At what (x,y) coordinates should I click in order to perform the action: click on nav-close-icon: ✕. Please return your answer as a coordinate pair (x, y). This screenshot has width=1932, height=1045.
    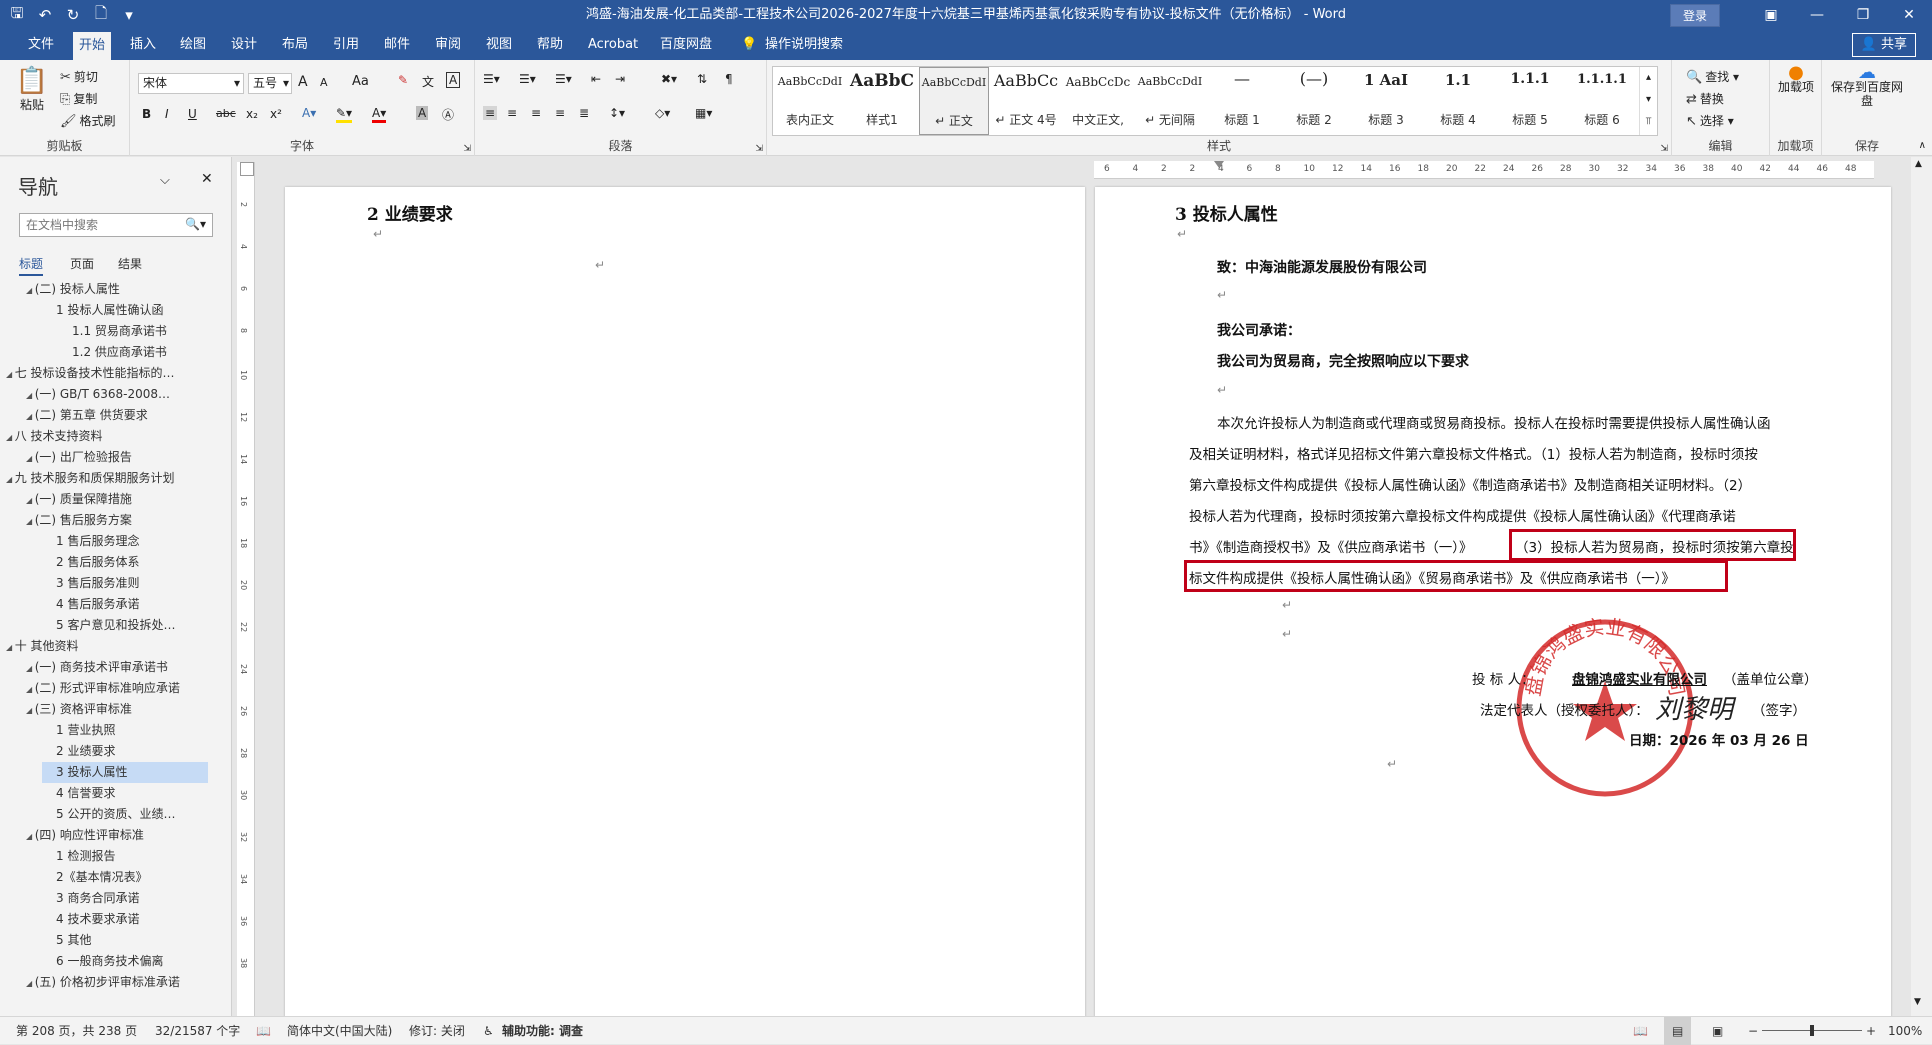
    Looking at the image, I should click on (207, 179).